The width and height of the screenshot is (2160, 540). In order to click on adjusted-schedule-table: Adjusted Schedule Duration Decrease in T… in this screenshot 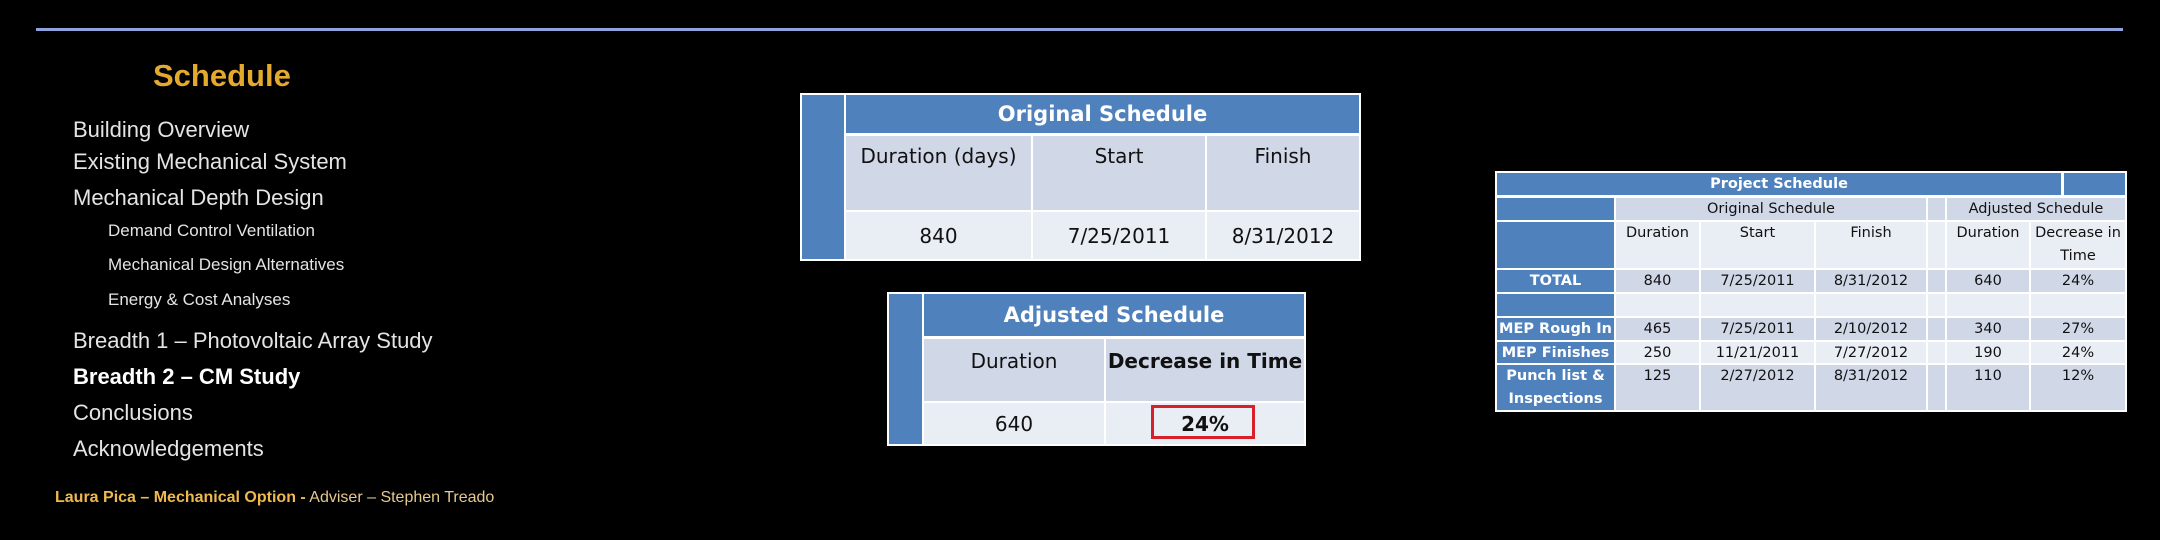, I will do `click(1096, 369)`.